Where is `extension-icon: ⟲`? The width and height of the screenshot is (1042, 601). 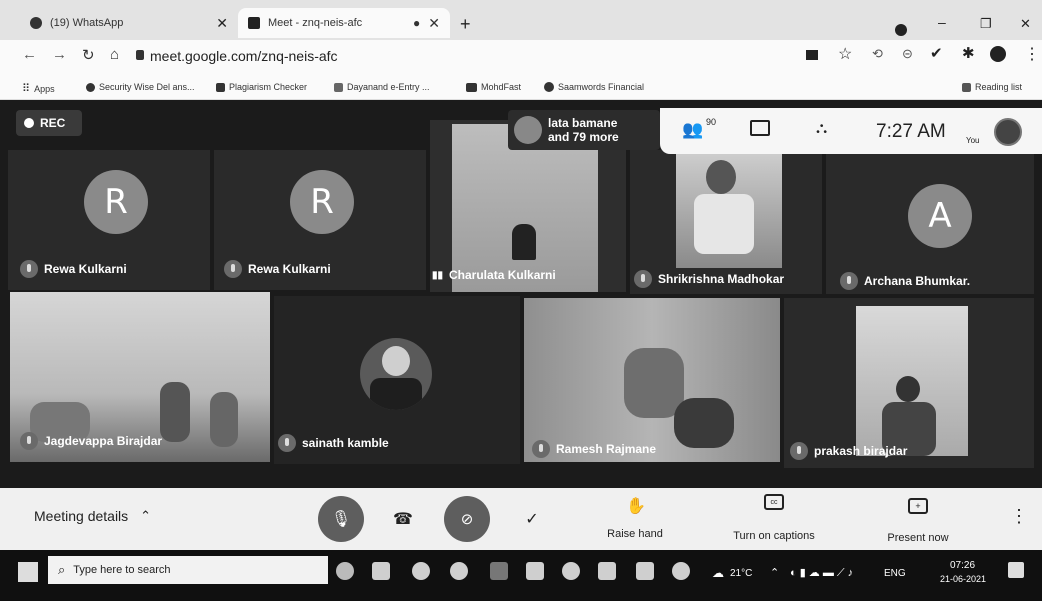
extension-icon: ⟲ is located at coordinates (877, 54).